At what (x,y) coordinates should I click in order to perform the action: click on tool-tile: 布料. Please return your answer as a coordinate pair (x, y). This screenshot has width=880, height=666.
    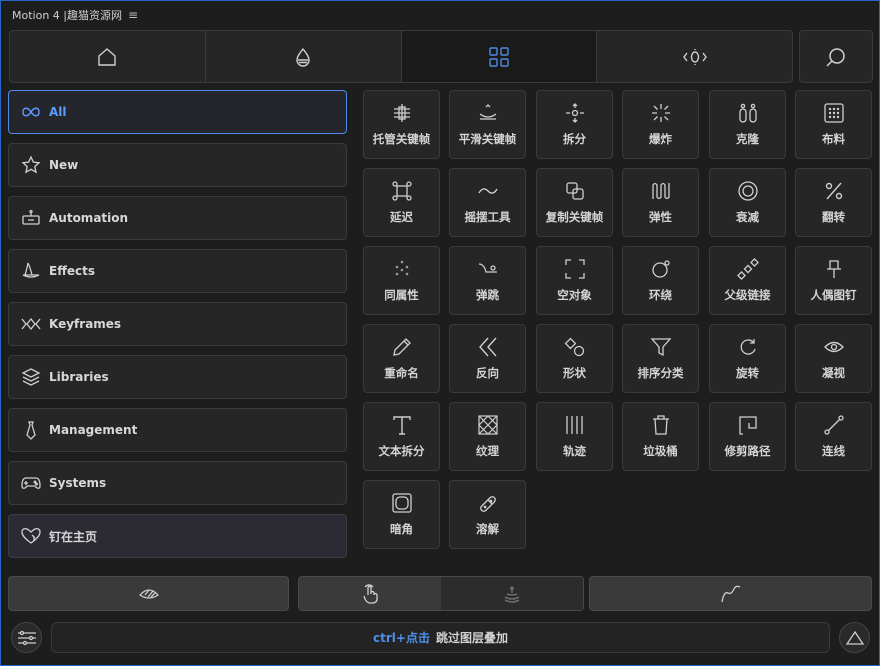
    Looking at the image, I should click on (833, 124).